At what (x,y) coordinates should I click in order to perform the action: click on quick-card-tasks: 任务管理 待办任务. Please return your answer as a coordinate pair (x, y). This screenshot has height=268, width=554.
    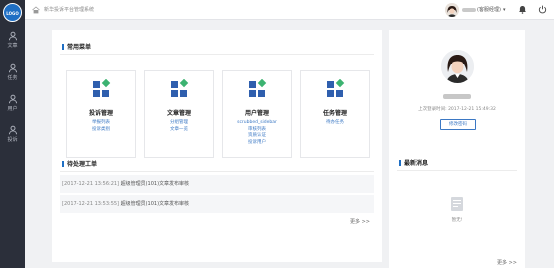
    Looking at the image, I should click on (335, 114).